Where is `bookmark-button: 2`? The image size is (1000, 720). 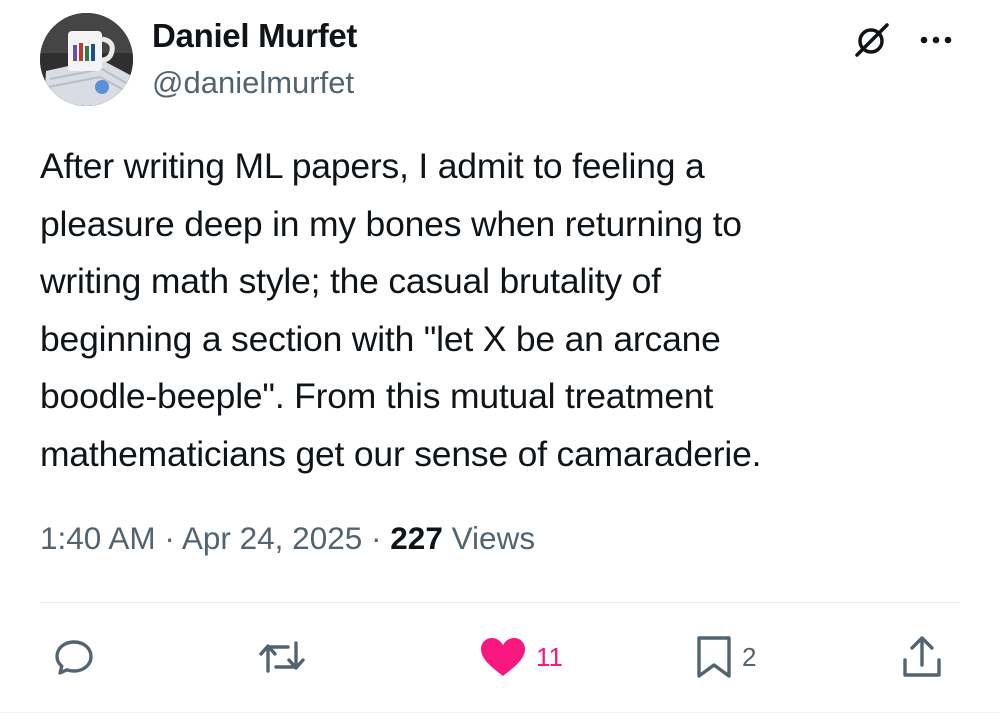 bookmark-button: 2 is located at coordinates (725, 657).